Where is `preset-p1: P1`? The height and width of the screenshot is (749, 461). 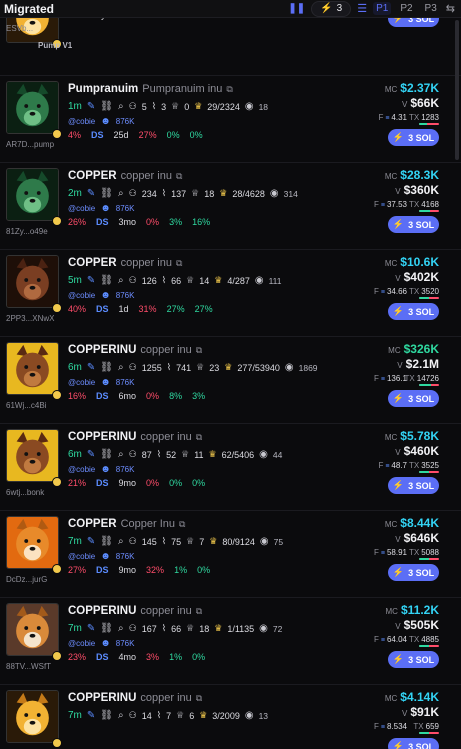 preset-p1: P1 is located at coordinates (382, 8).